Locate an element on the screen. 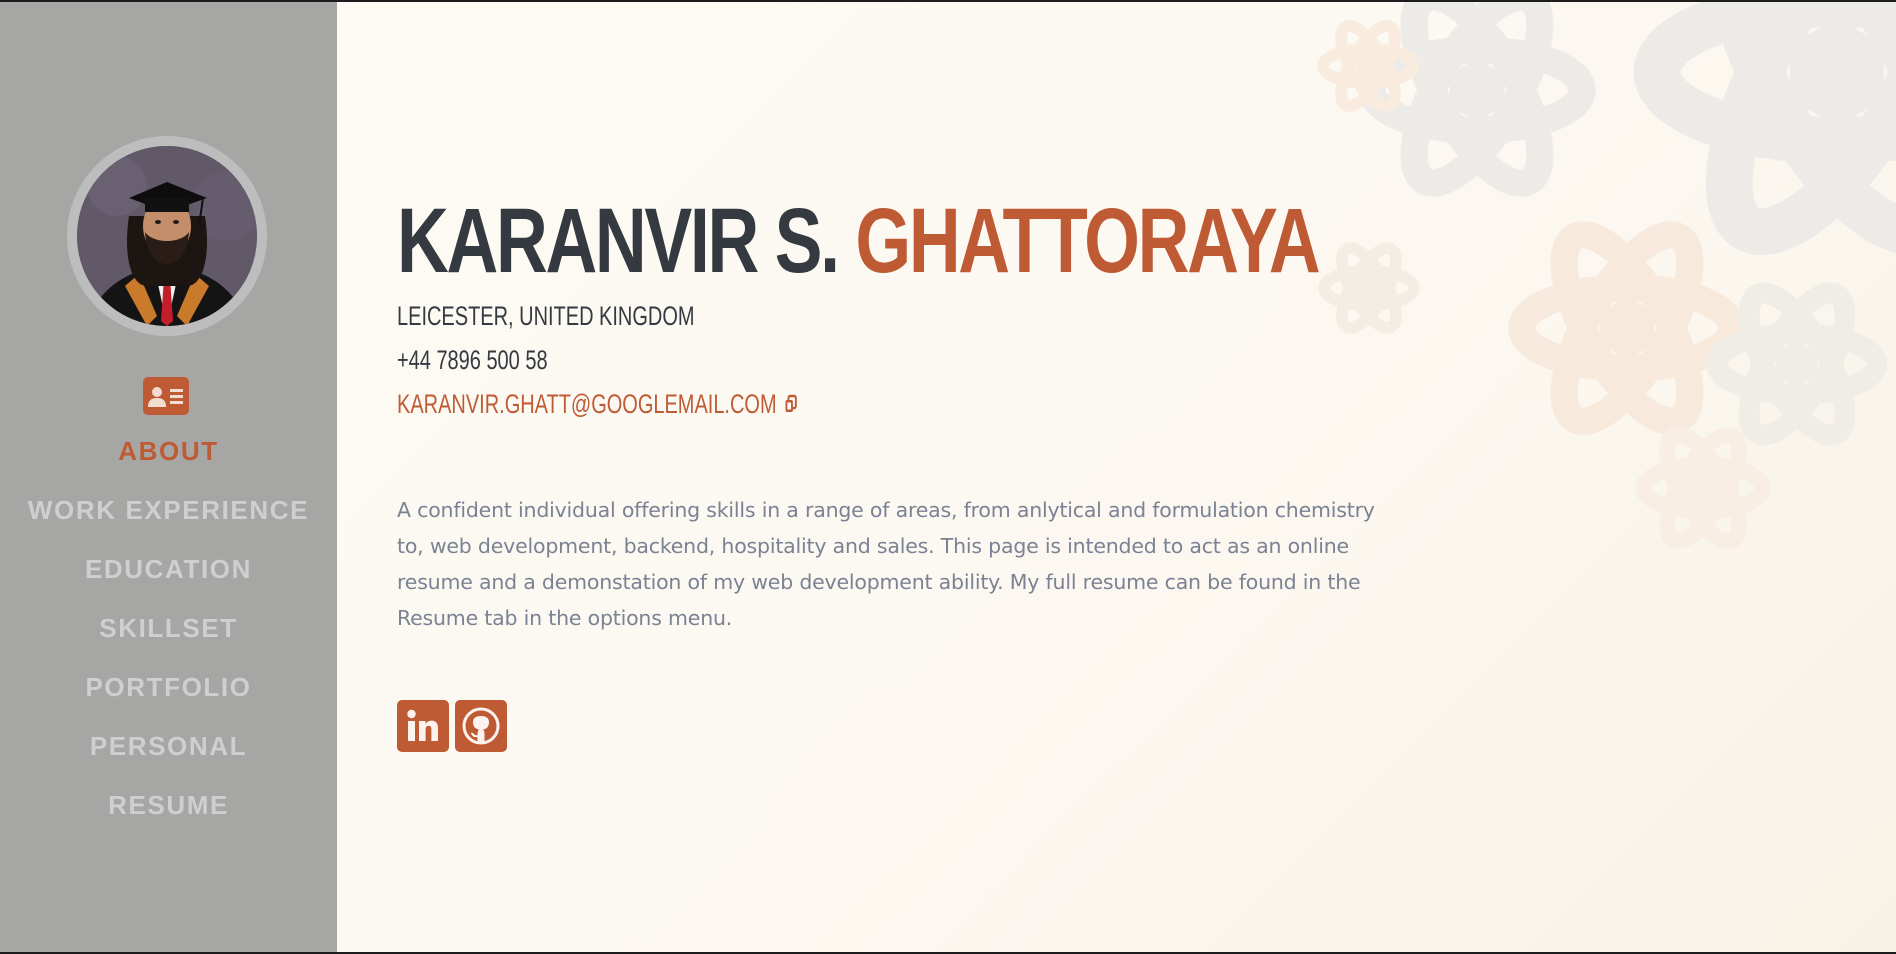 The height and width of the screenshot is (954, 1896). avatar is located at coordinates (167, 236).